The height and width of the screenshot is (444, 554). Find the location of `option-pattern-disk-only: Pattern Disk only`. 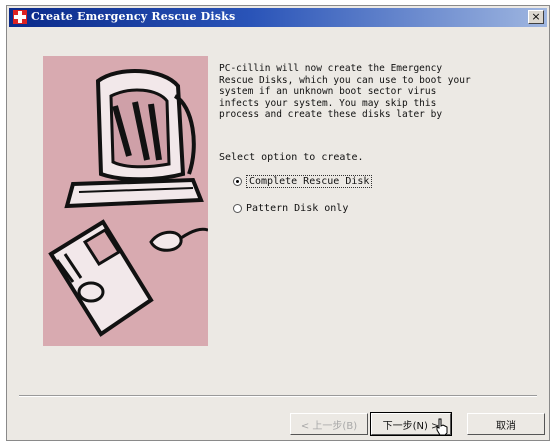

option-pattern-disk-only: Pattern Disk only is located at coordinates (290, 208).